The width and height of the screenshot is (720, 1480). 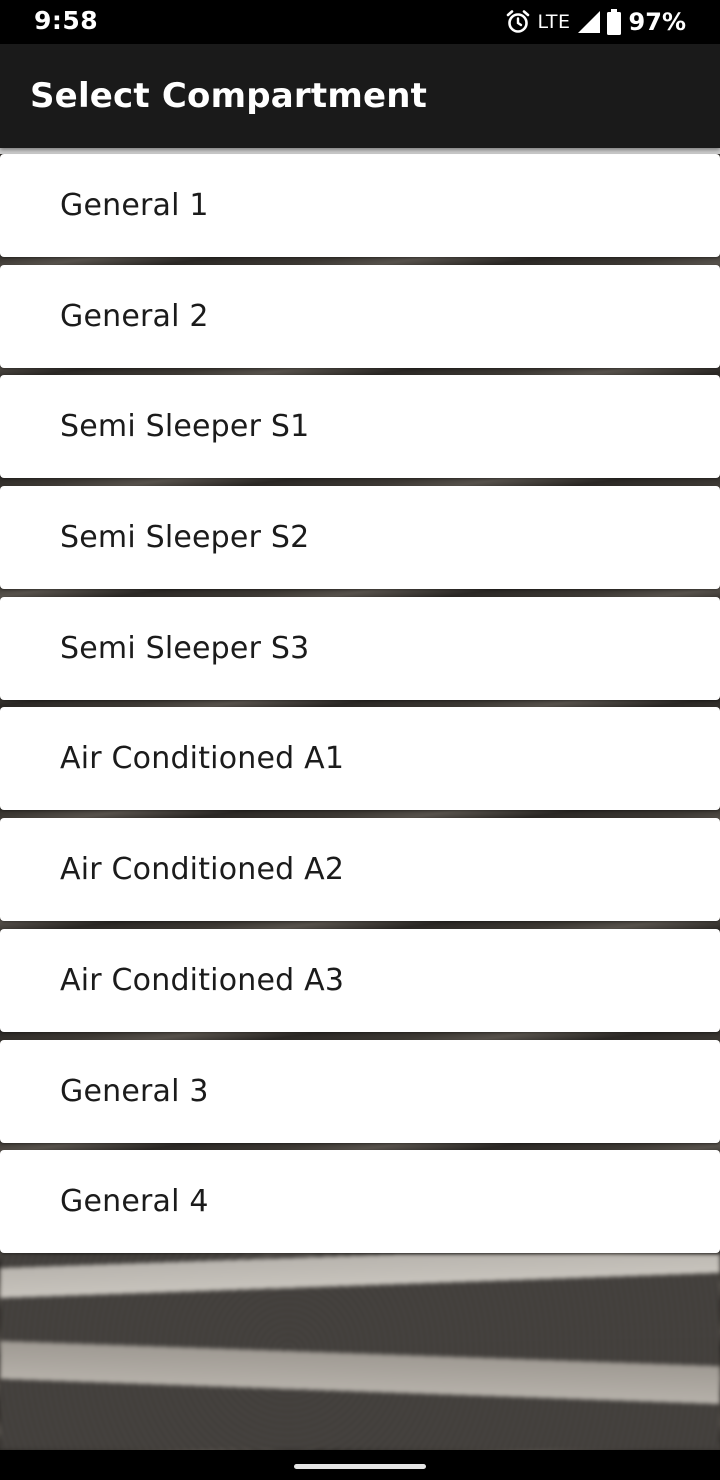 I want to click on list-item-air-conditioned-a3: Air Conditioned A3, so click(x=360, y=980).